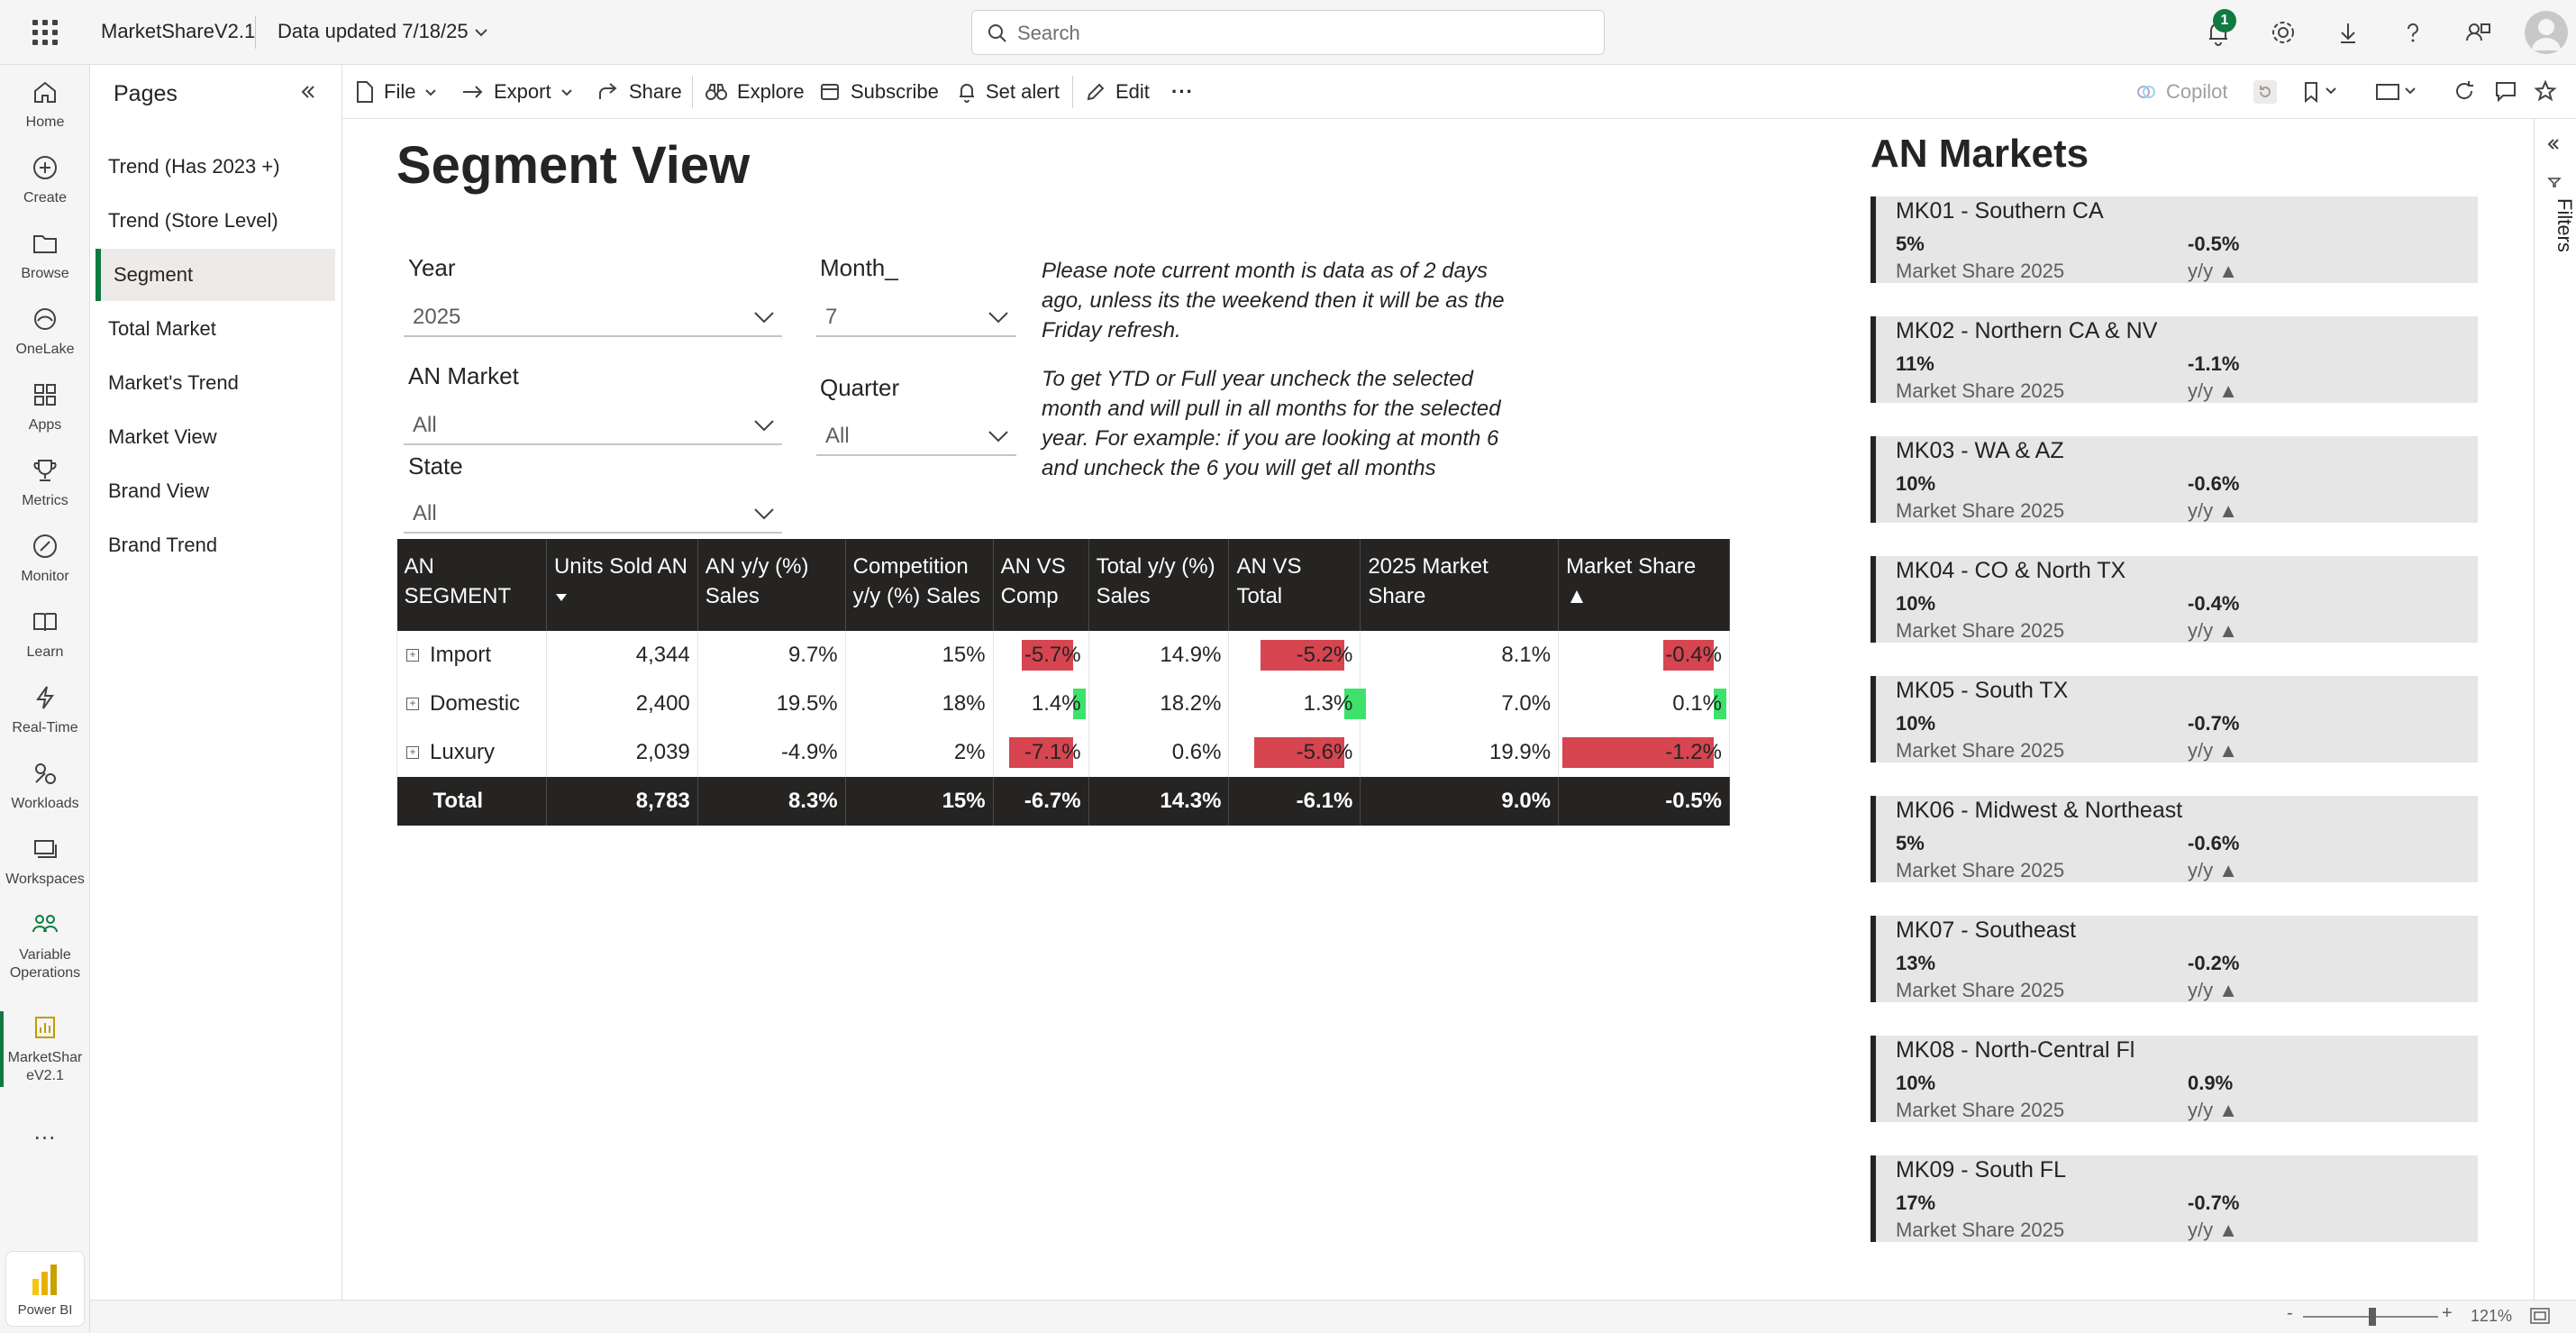 The height and width of the screenshot is (1333, 2576). Describe the element at coordinates (471, 704) in the screenshot. I see `segment-cell: + Domestic` at that location.